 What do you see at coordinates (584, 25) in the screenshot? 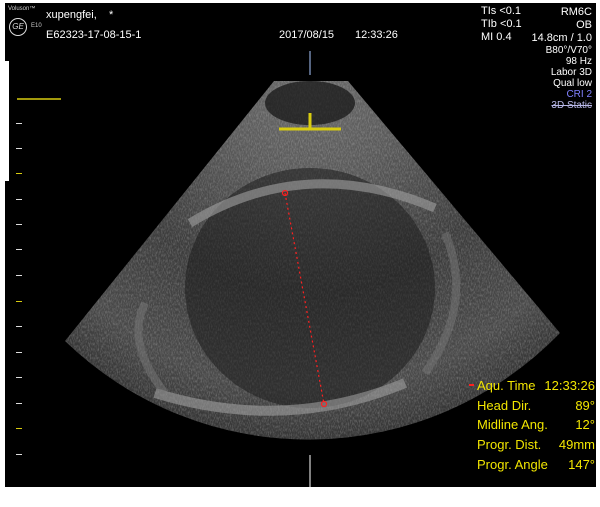
I see `preset-name: OB` at bounding box center [584, 25].